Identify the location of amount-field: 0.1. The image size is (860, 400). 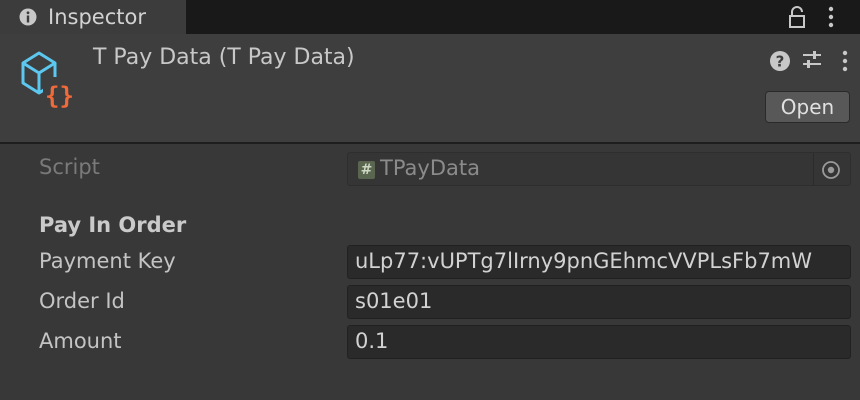
(599, 342).